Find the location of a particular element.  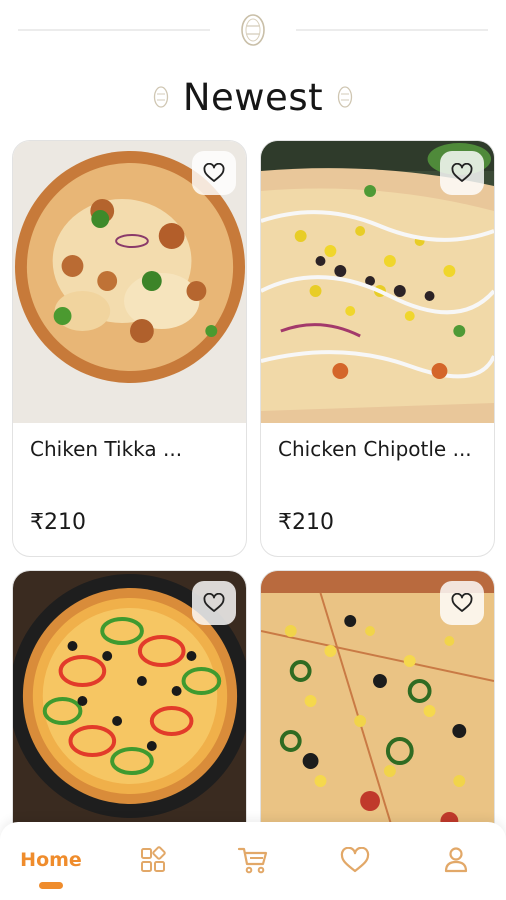

heading-ornament-left-icon is located at coordinates (161, 97).